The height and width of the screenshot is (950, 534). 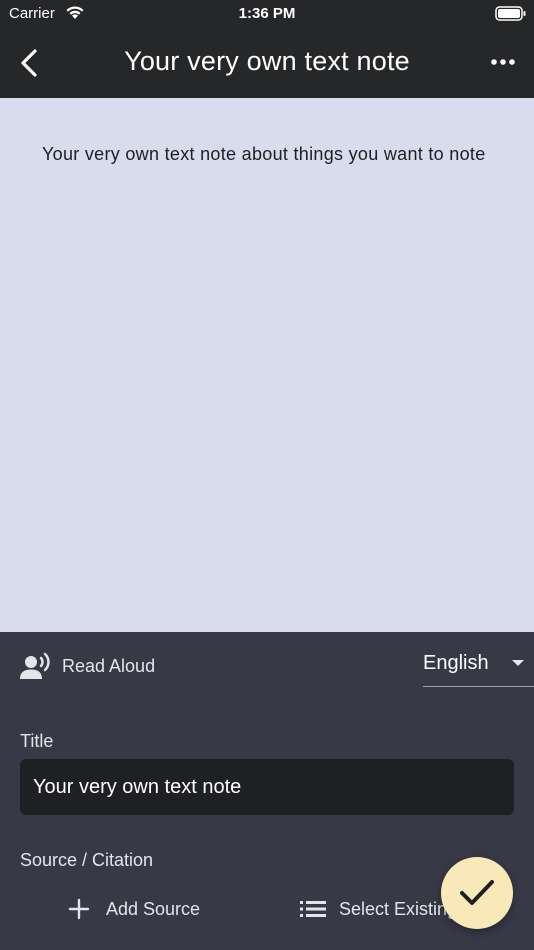 I want to click on more-options-button, so click(x=503, y=64).